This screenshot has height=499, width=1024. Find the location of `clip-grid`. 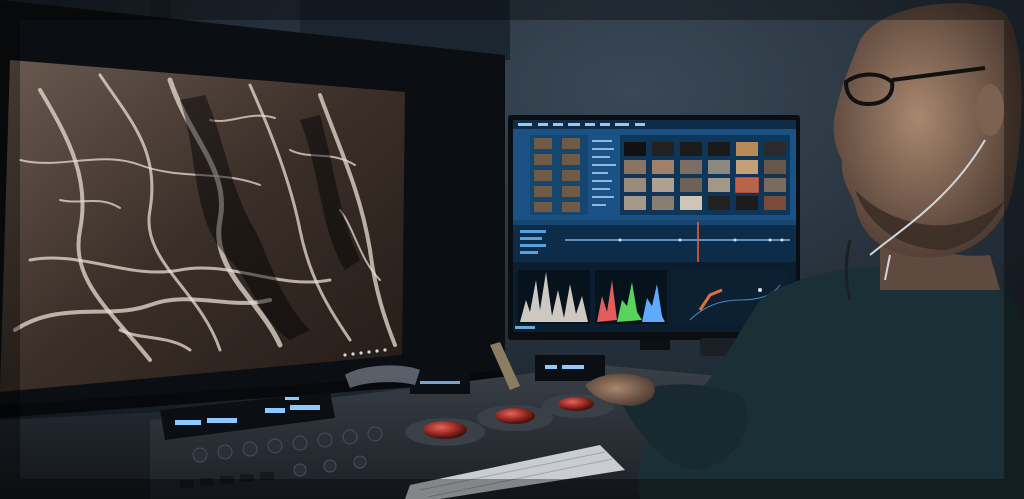

clip-grid is located at coordinates (705, 175).